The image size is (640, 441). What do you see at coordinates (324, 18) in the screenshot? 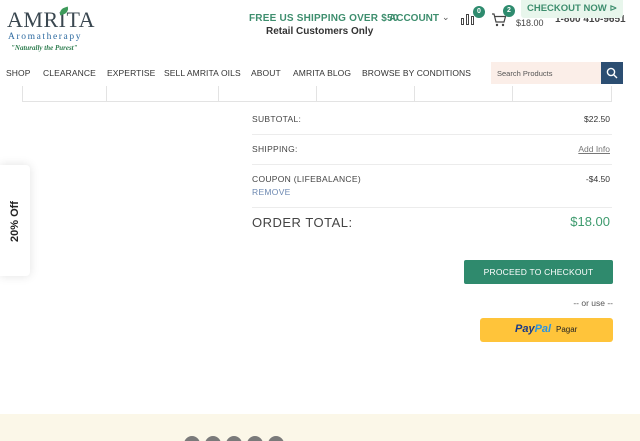
I see `shipping-promo: FREE US SHIPPING OVER $50` at bounding box center [324, 18].